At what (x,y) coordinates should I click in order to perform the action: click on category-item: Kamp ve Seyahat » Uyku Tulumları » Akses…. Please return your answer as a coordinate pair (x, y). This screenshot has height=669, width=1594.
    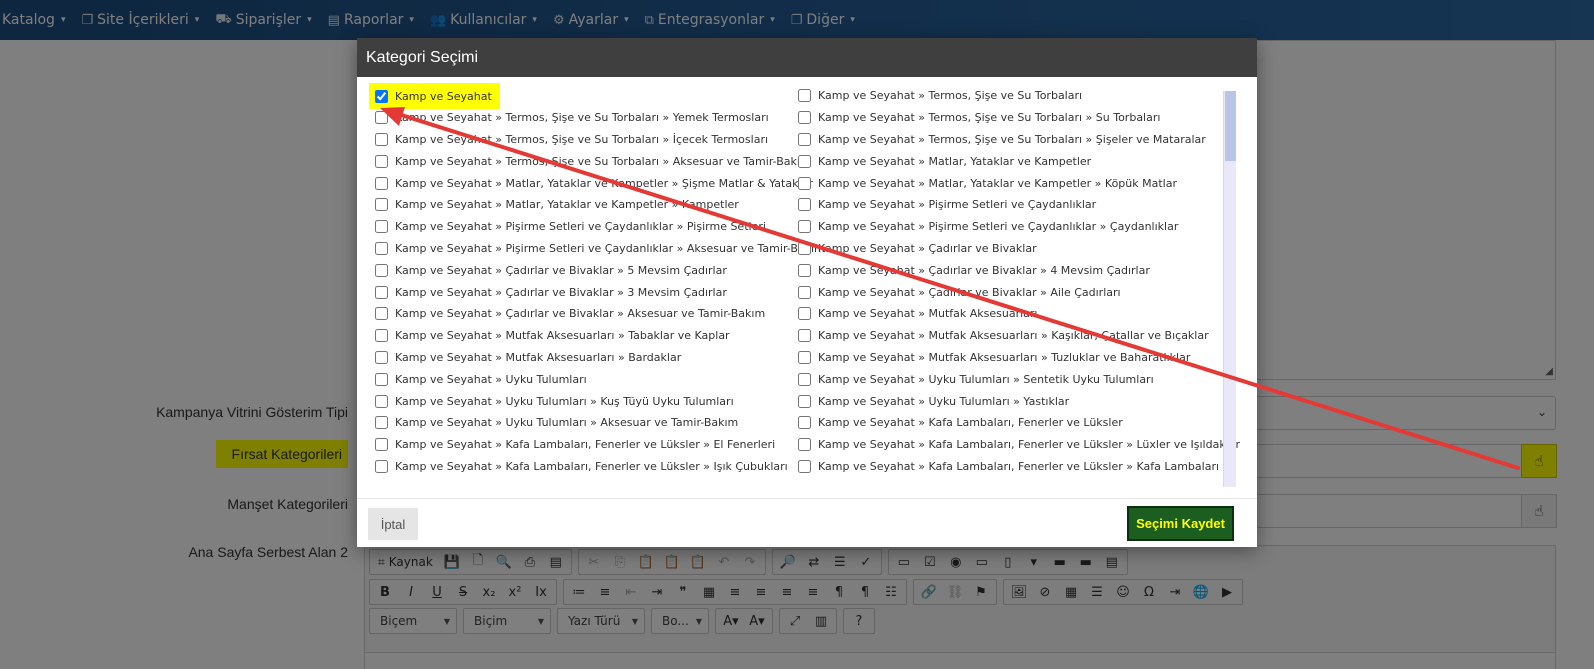
    Looking at the image, I should click on (579, 423).